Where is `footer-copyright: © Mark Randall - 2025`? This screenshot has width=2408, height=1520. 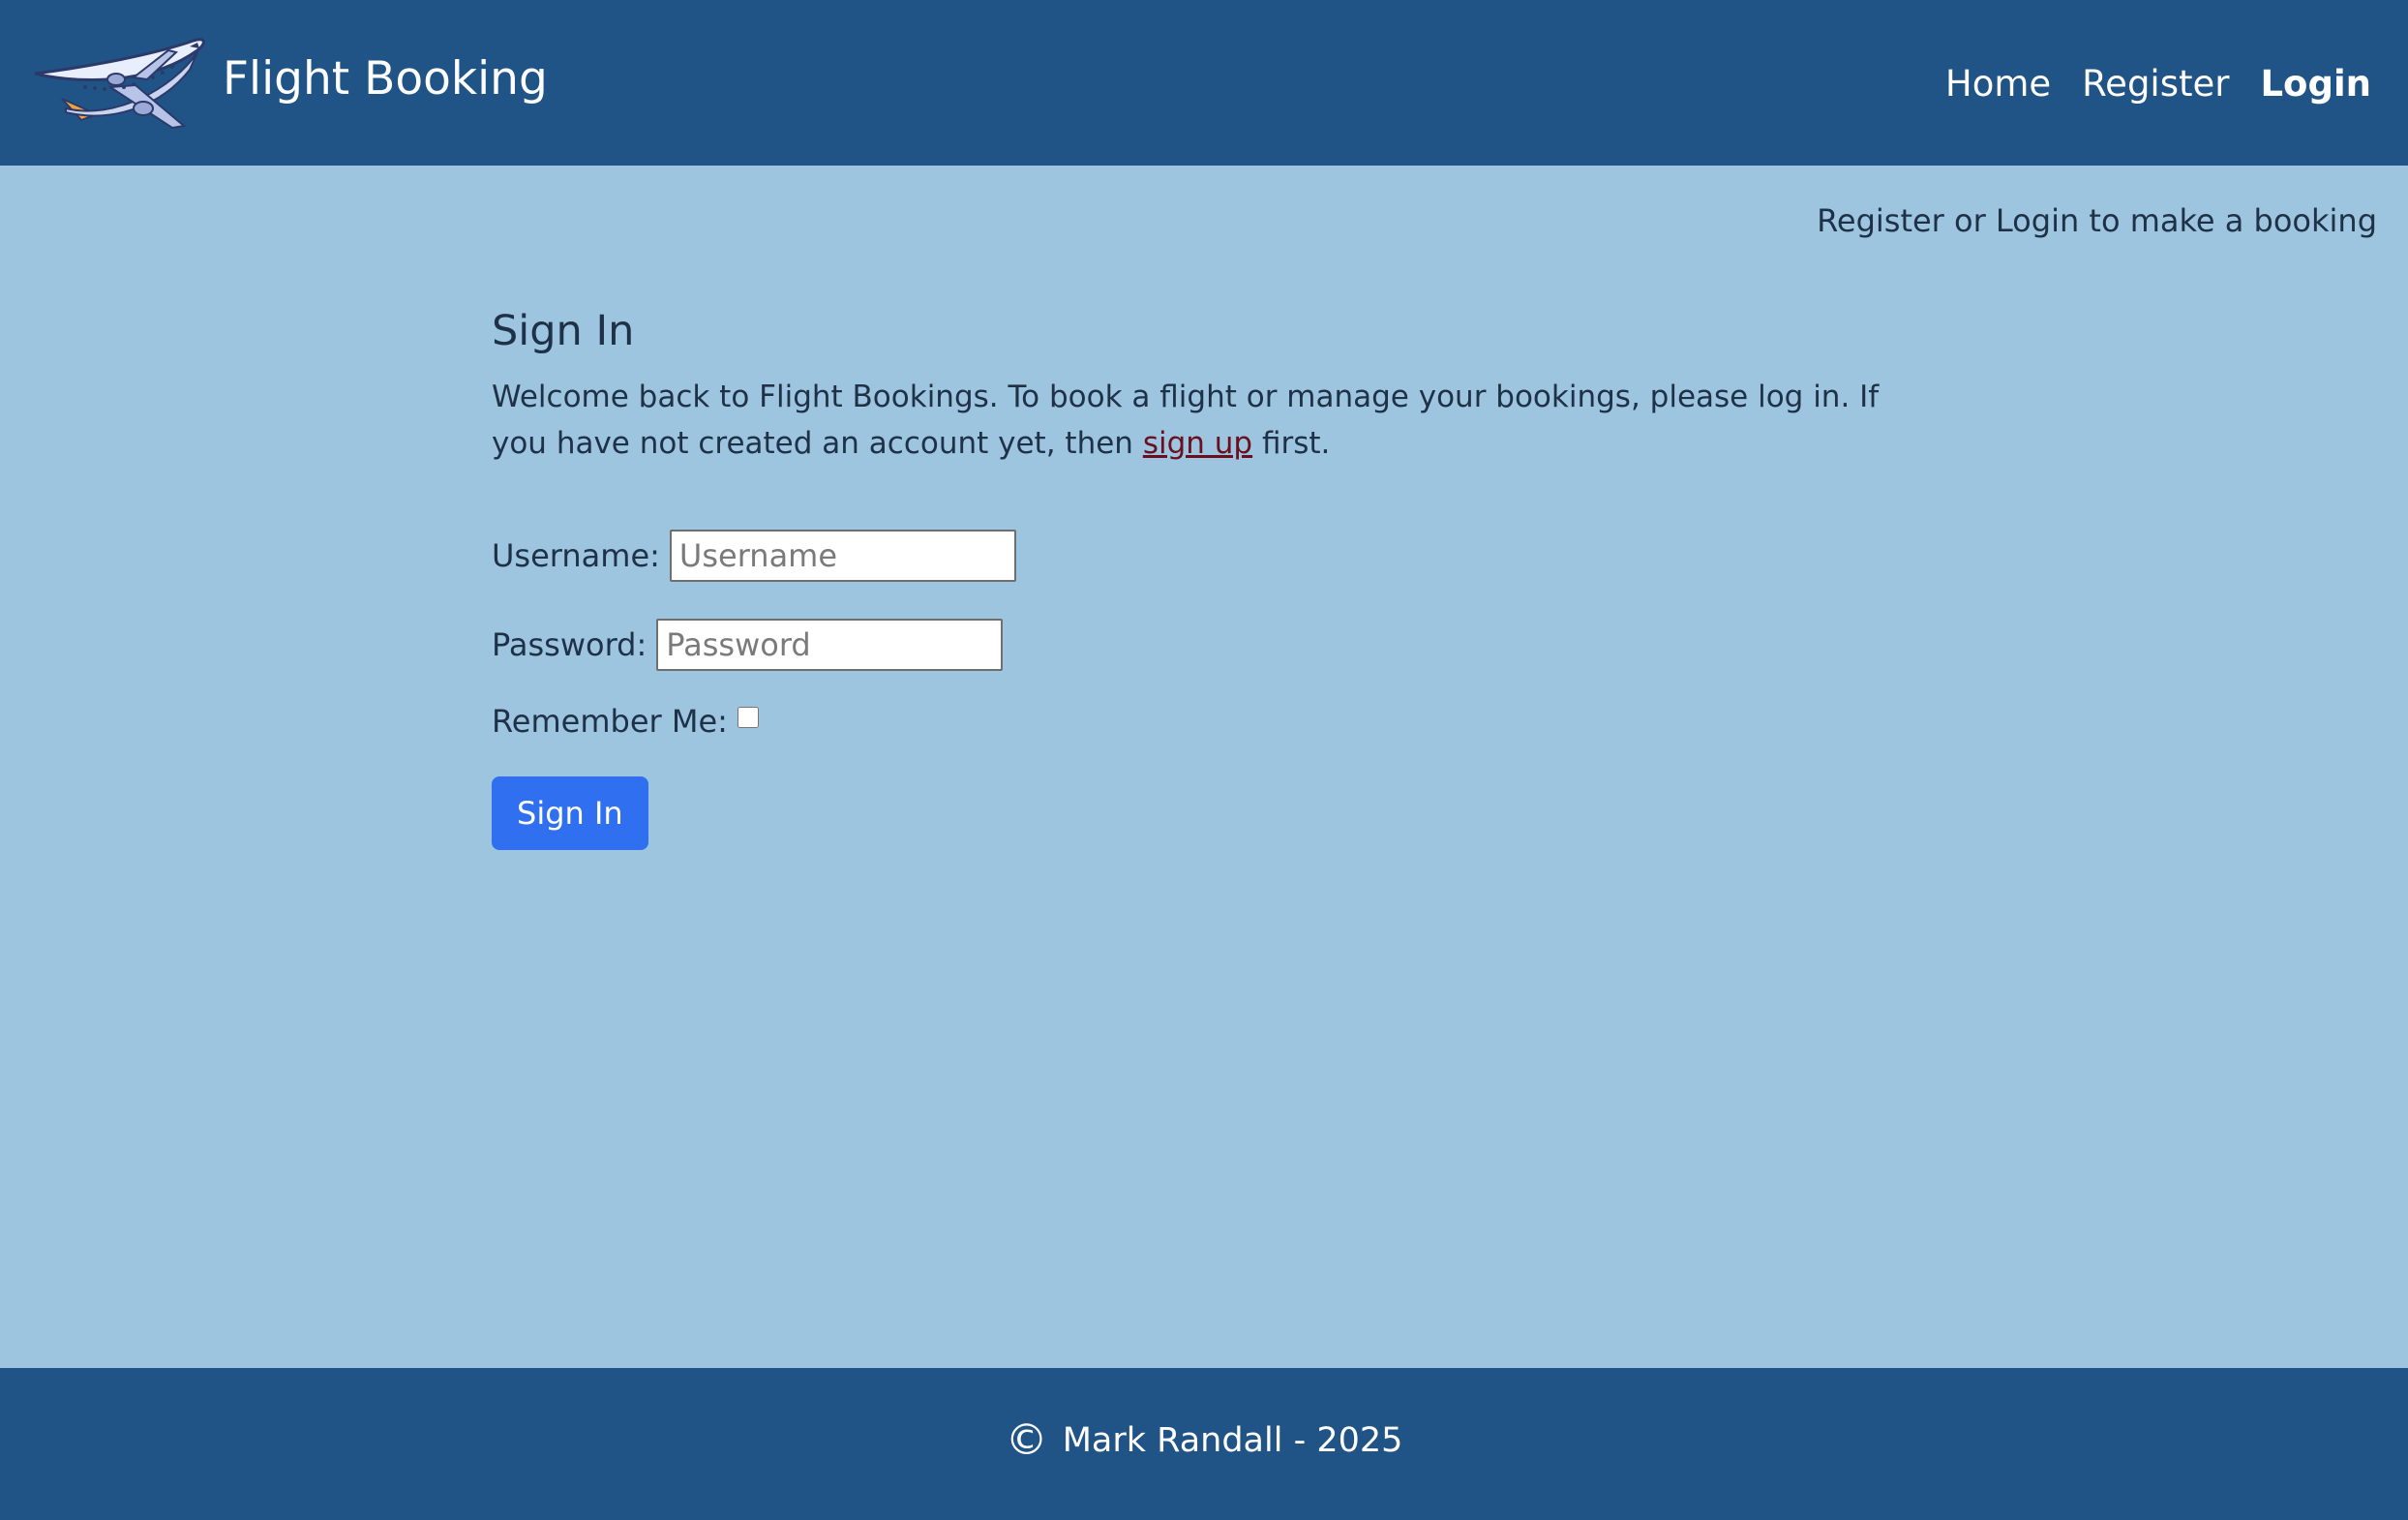 footer-copyright: © Mark Randall - 2025 is located at coordinates (1204, 1440).